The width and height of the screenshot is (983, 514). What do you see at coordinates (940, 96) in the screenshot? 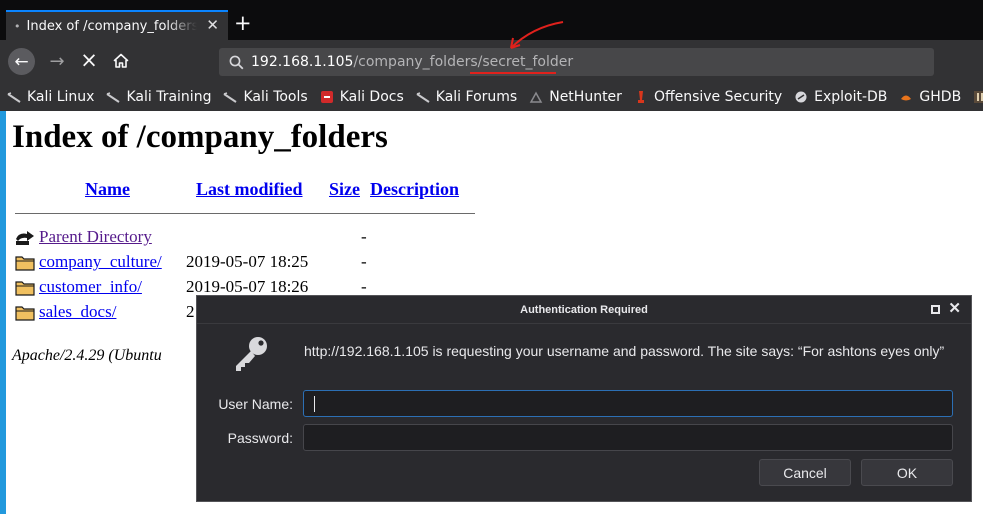
I see `bookmark-label: GHDB` at bounding box center [940, 96].